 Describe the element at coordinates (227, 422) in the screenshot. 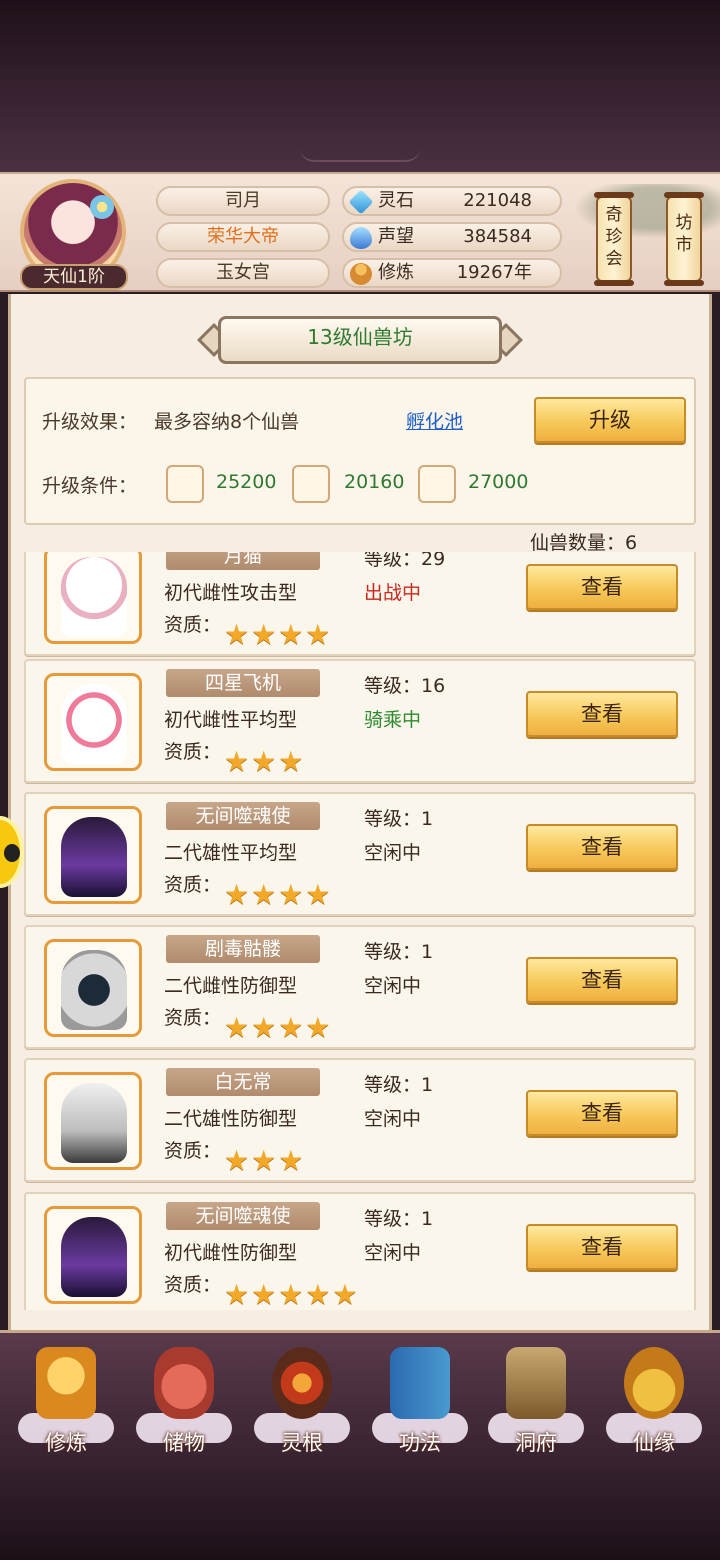

I see `upgrade-effect-value: 最多容纳8个仙兽` at that location.